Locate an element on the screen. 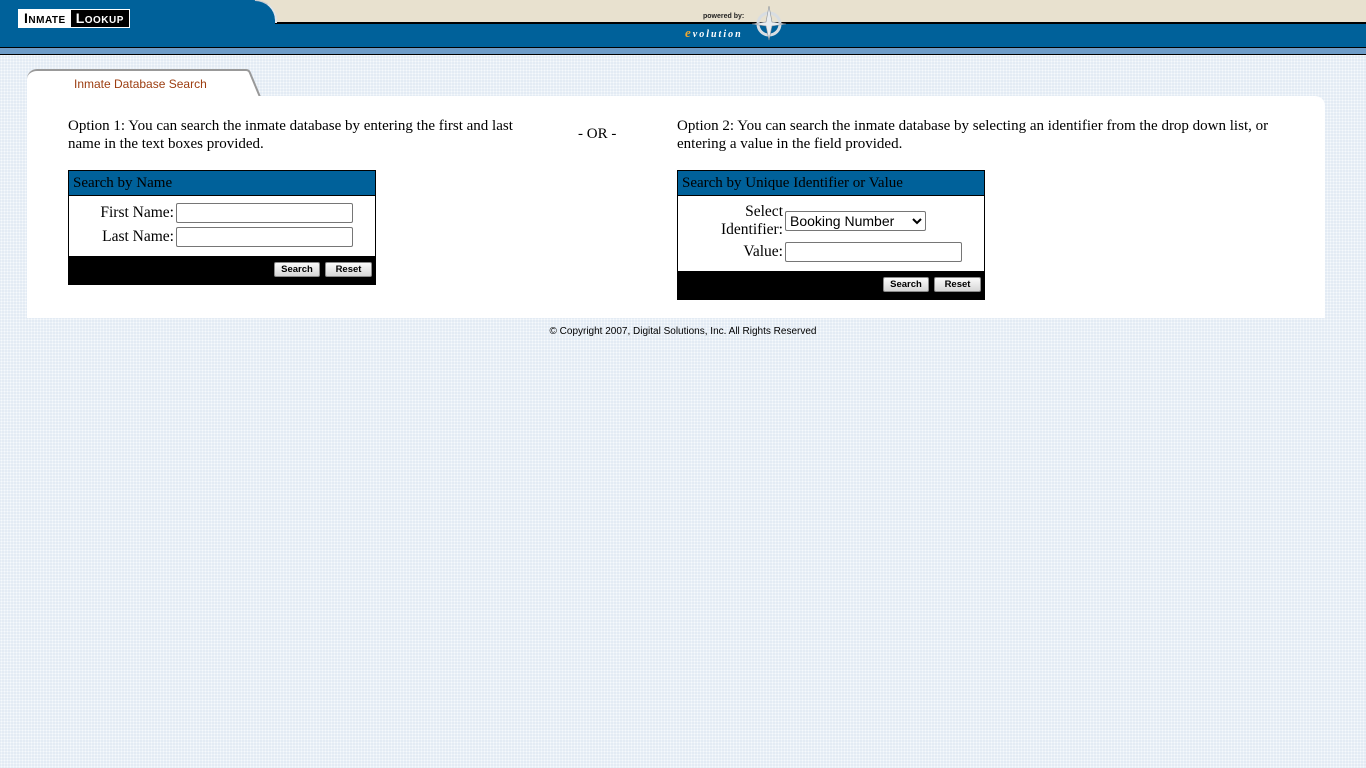  identifier-reset-button: Reset is located at coordinates (957, 284).